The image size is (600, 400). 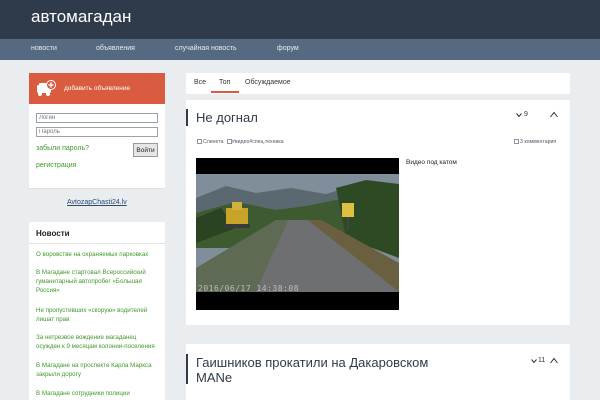 I want to click on vote-count: 9, so click(x=526, y=114).